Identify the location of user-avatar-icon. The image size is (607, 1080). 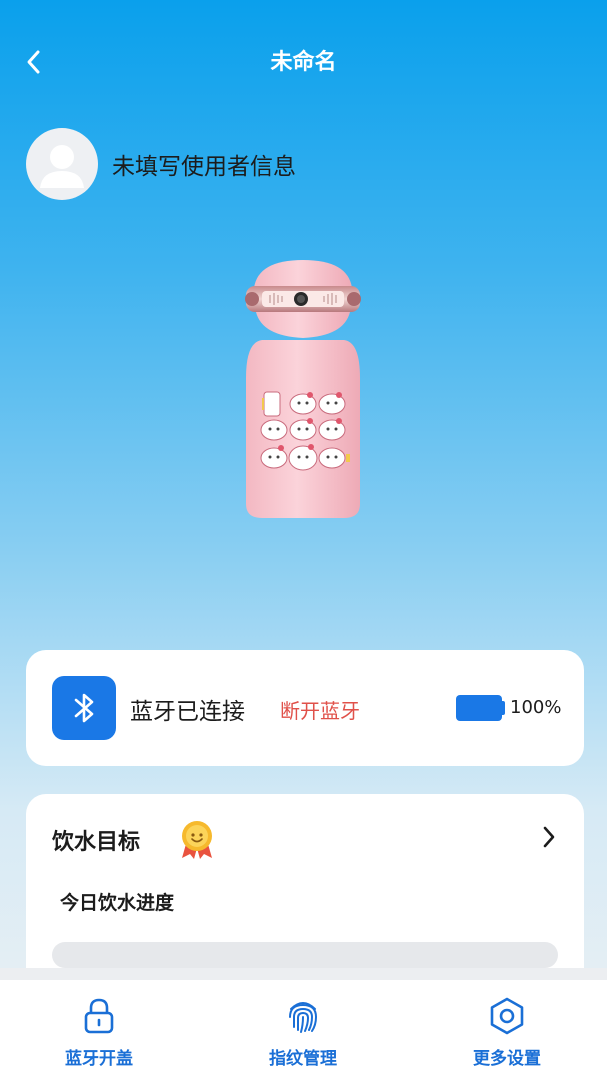
(62, 166).